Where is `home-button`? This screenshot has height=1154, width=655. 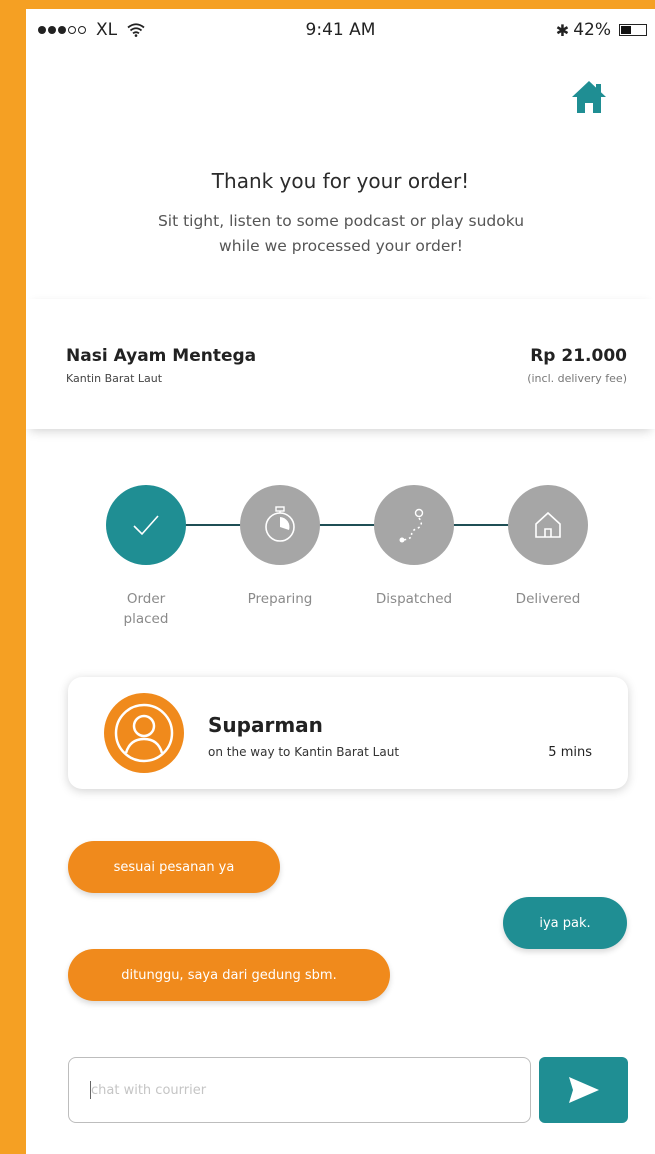 home-button is located at coordinates (589, 97).